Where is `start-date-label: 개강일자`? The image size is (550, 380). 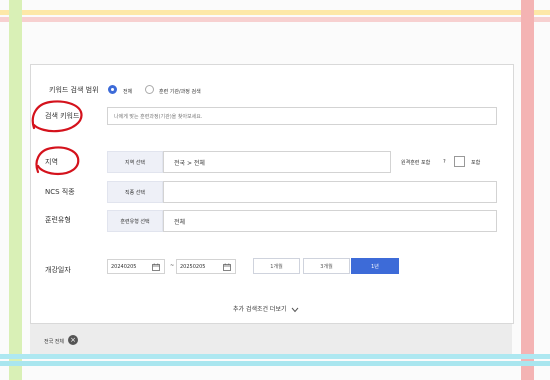 start-date-label: 개강일자 is located at coordinates (58, 270).